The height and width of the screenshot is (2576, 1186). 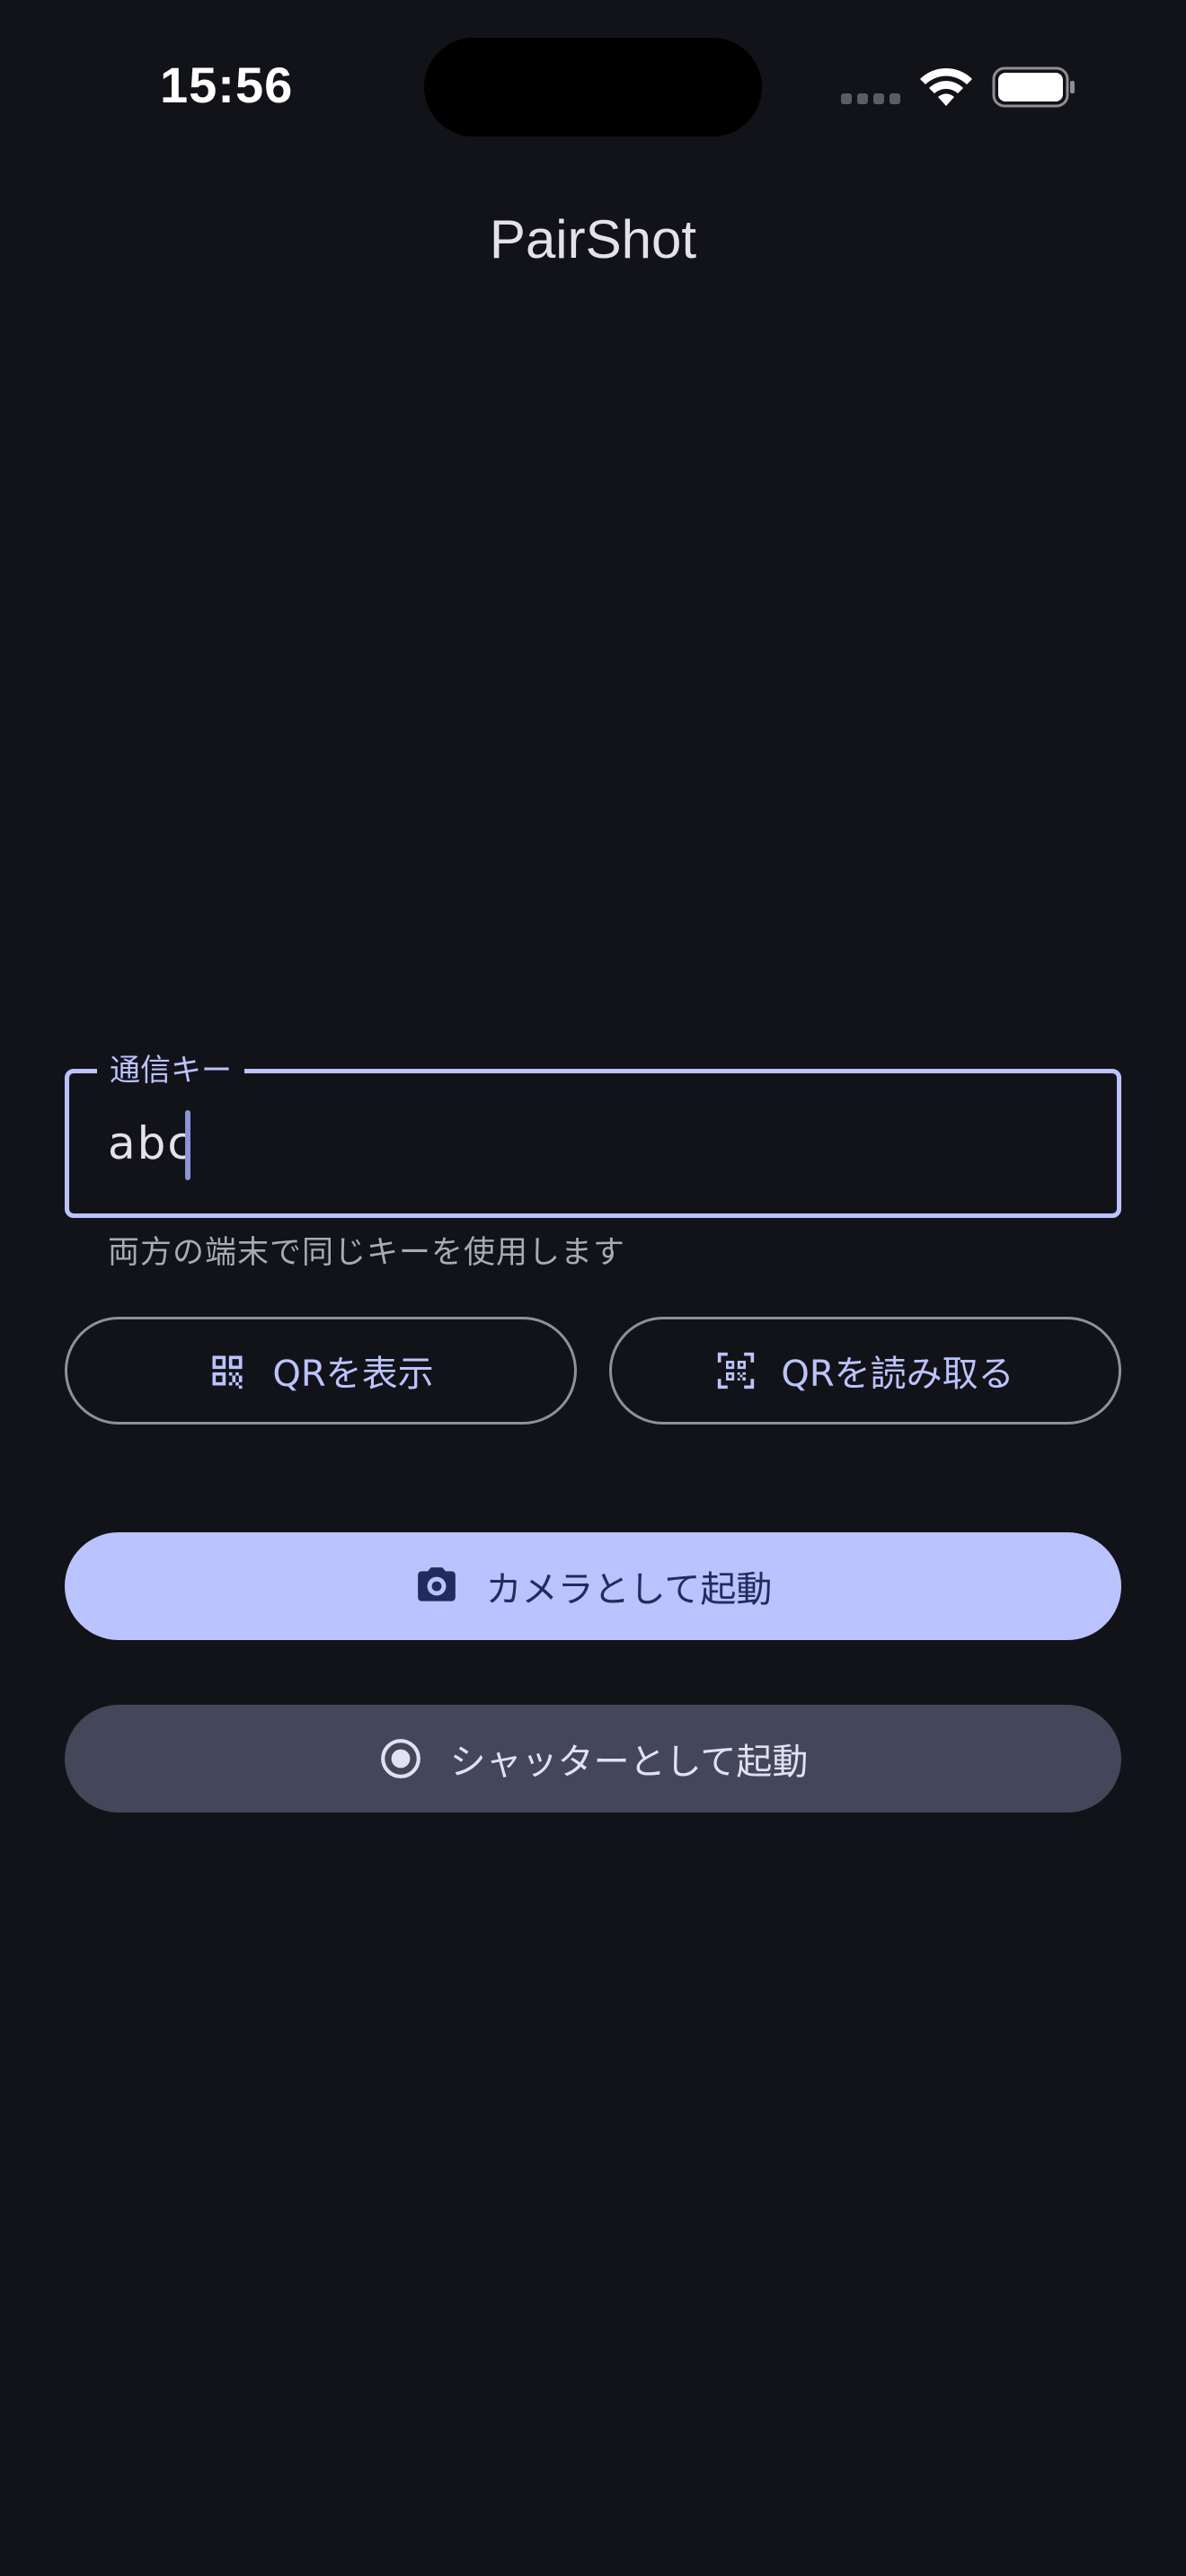 What do you see at coordinates (593, 87) in the screenshot?
I see `dynamic-island` at bounding box center [593, 87].